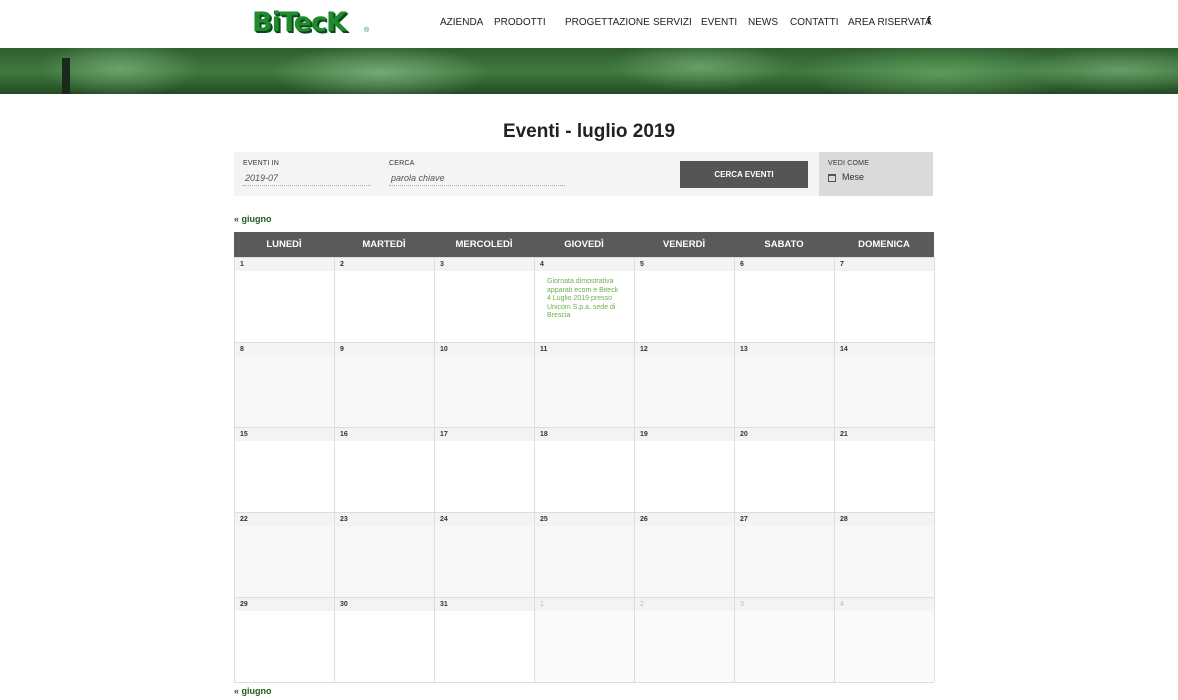  Describe the element at coordinates (485, 554) in the screenshot. I see `calendar-day-cell: 24` at that location.